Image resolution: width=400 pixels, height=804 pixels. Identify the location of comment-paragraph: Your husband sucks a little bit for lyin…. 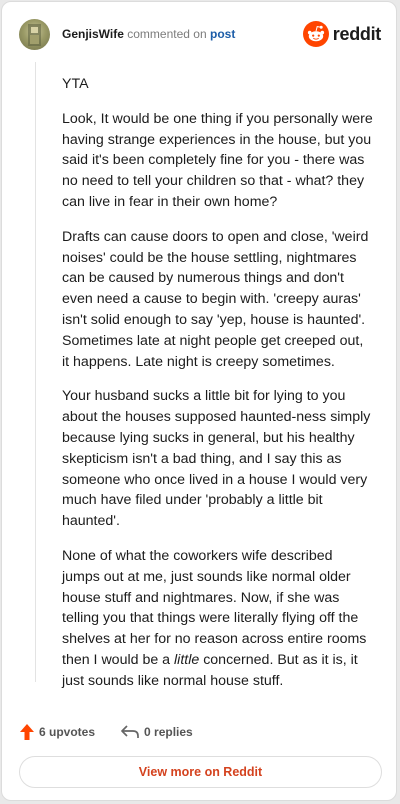
(216, 459).